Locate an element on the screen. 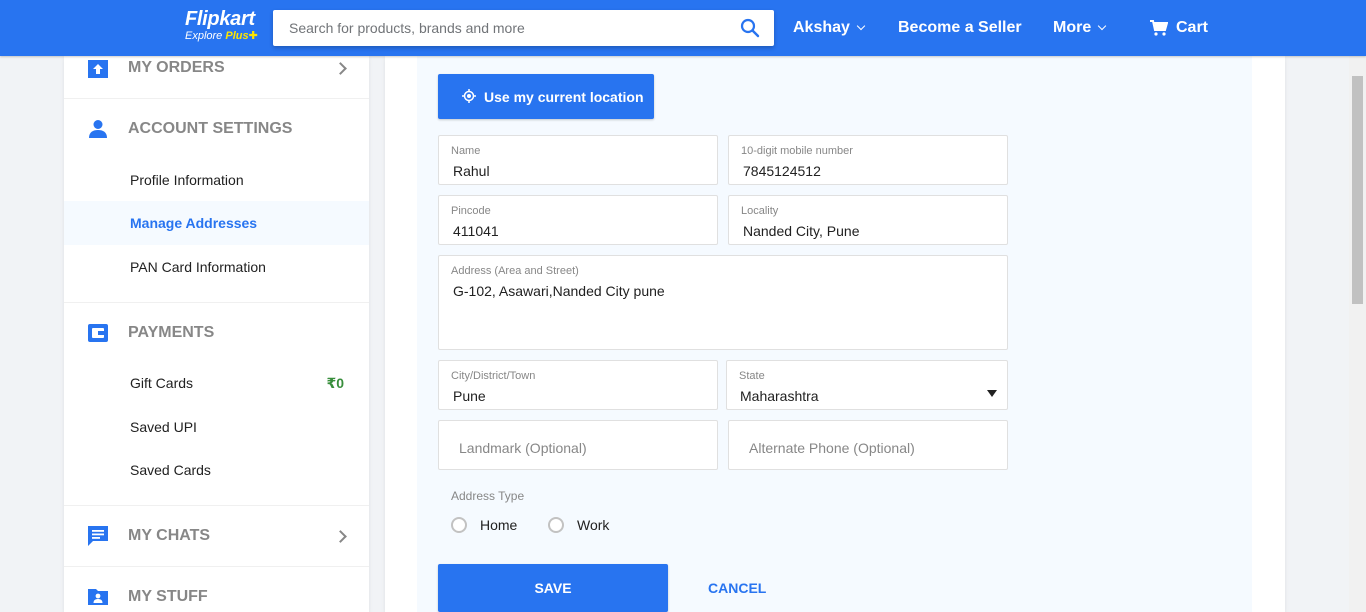 The image size is (1366, 612). chat-icon is located at coordinates (98, 536).